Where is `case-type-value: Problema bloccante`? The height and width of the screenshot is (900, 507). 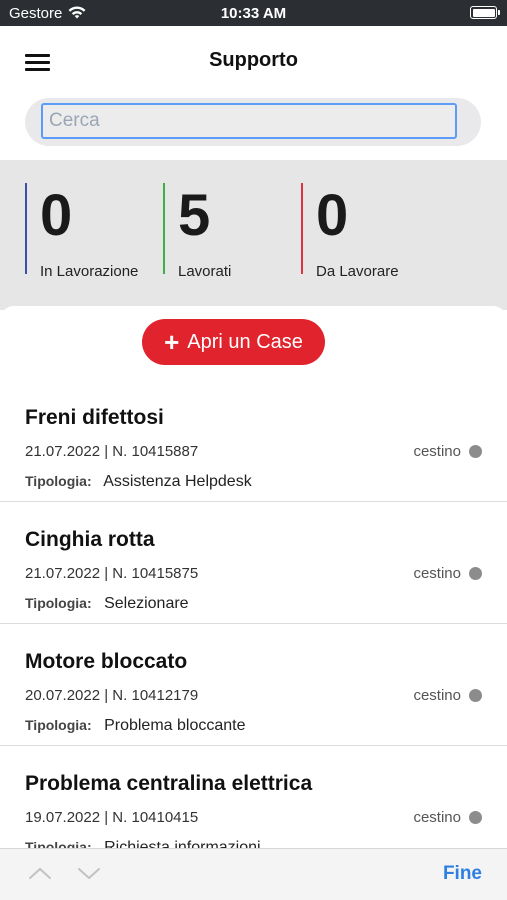 case-type-value: Problema bloccante is located at coordinates (175, 725).